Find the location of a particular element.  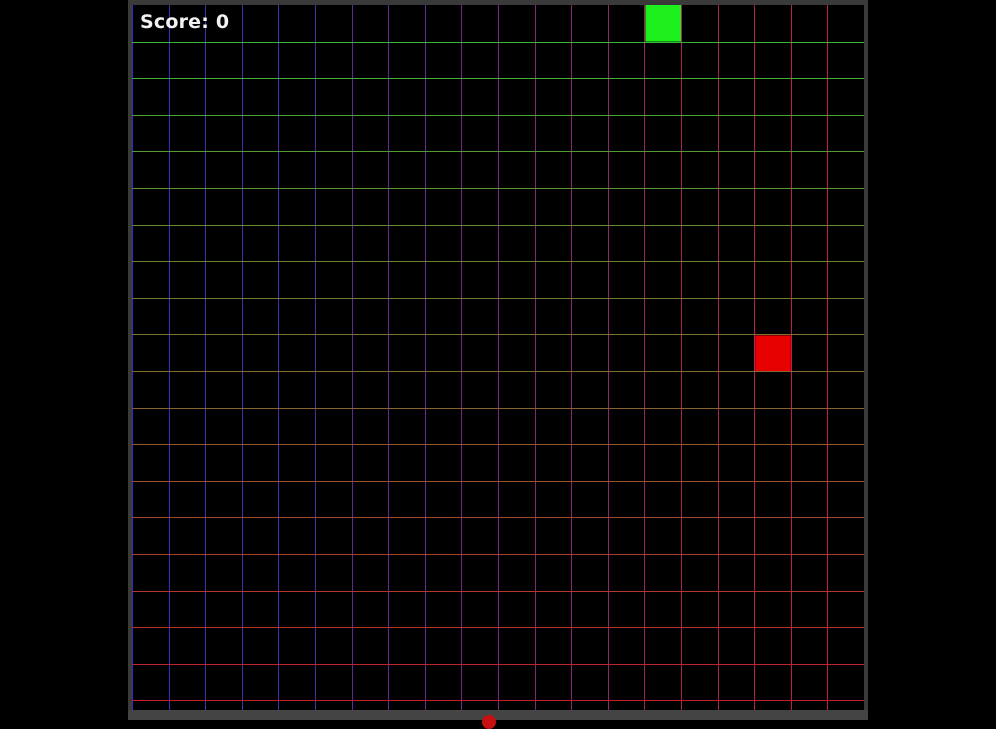

score-label: Score: 0 is located at coordinates (185, 22).